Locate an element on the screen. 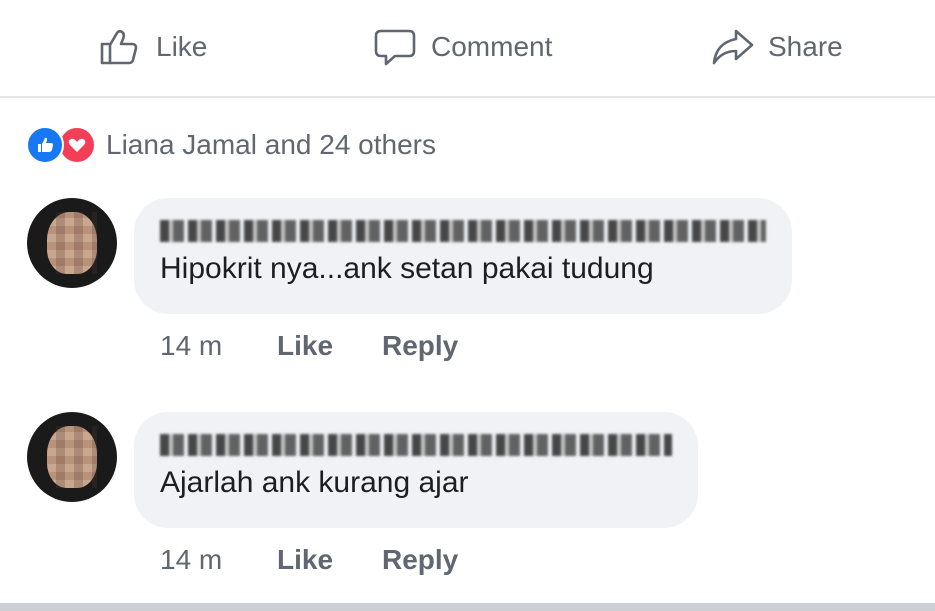 Image resolution: width=935 pixels, height=611 pixels. speech-bubble-icon is located at coordinates (395, 47).